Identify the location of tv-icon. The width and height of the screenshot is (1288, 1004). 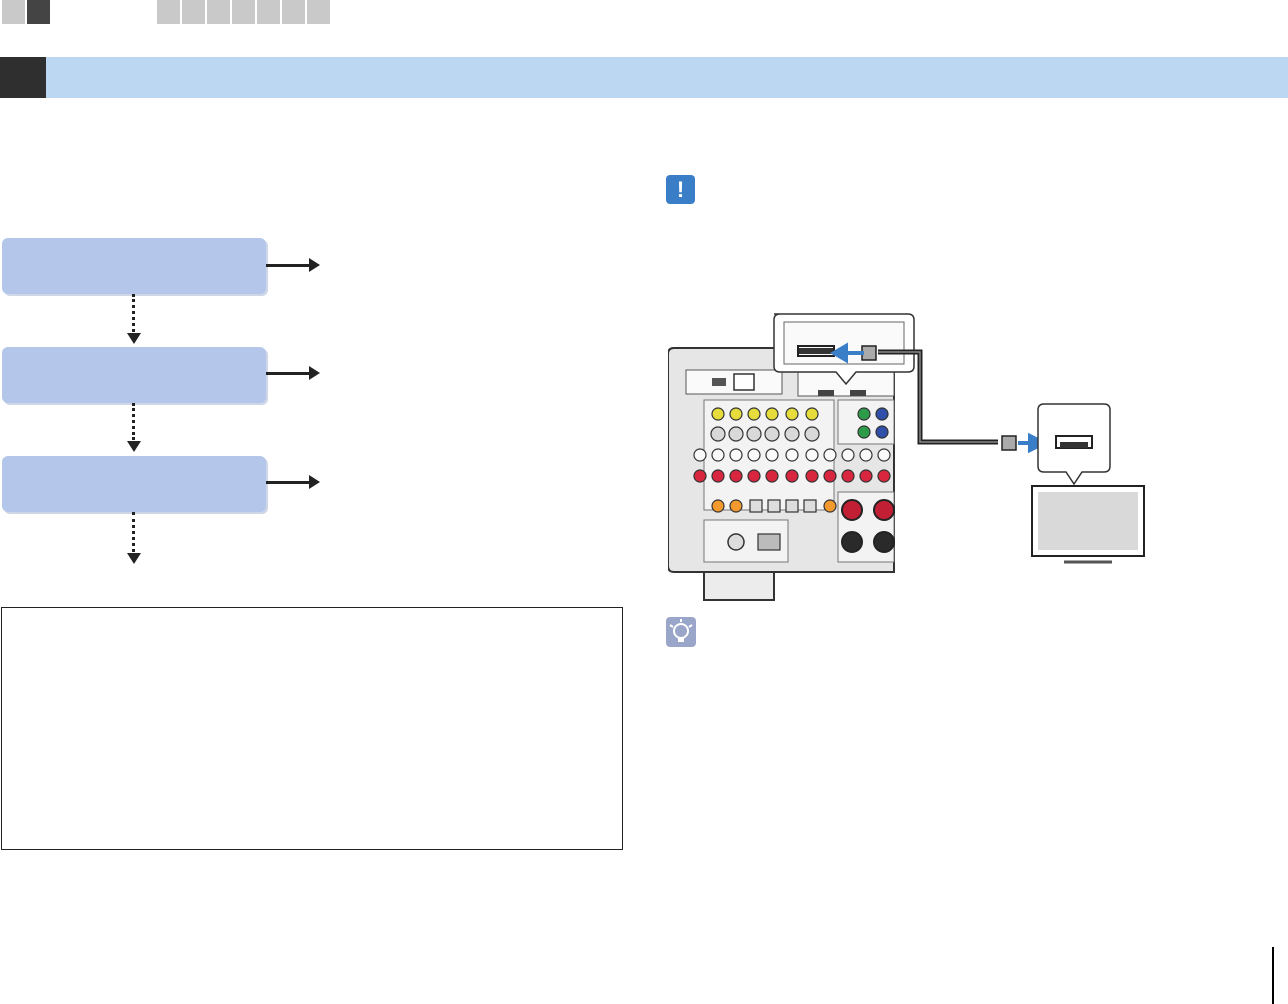
(1088, 524).